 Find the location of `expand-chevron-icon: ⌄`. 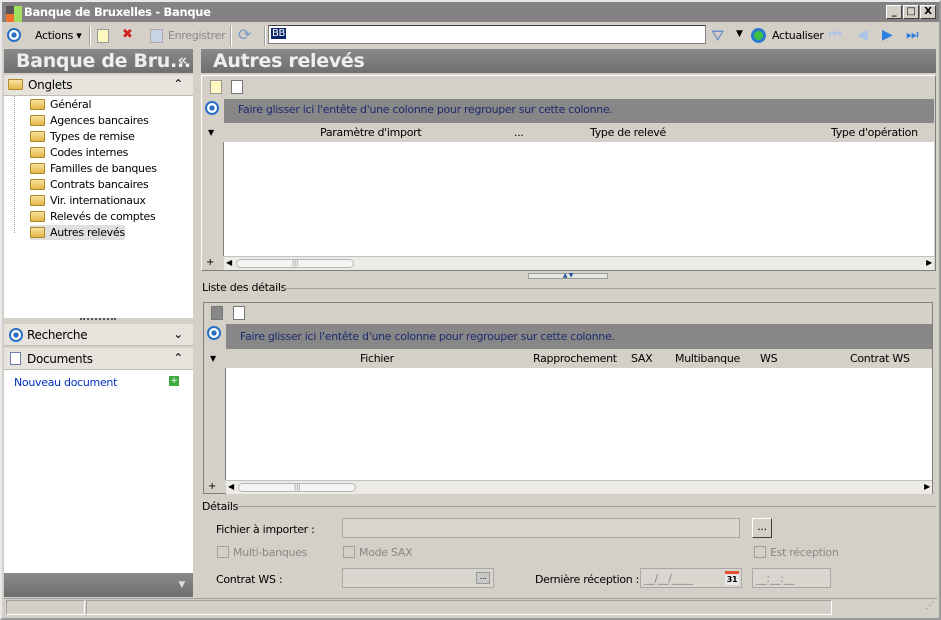

expand-chevron-icon: ⌄ is located at coordinates (178, 334).